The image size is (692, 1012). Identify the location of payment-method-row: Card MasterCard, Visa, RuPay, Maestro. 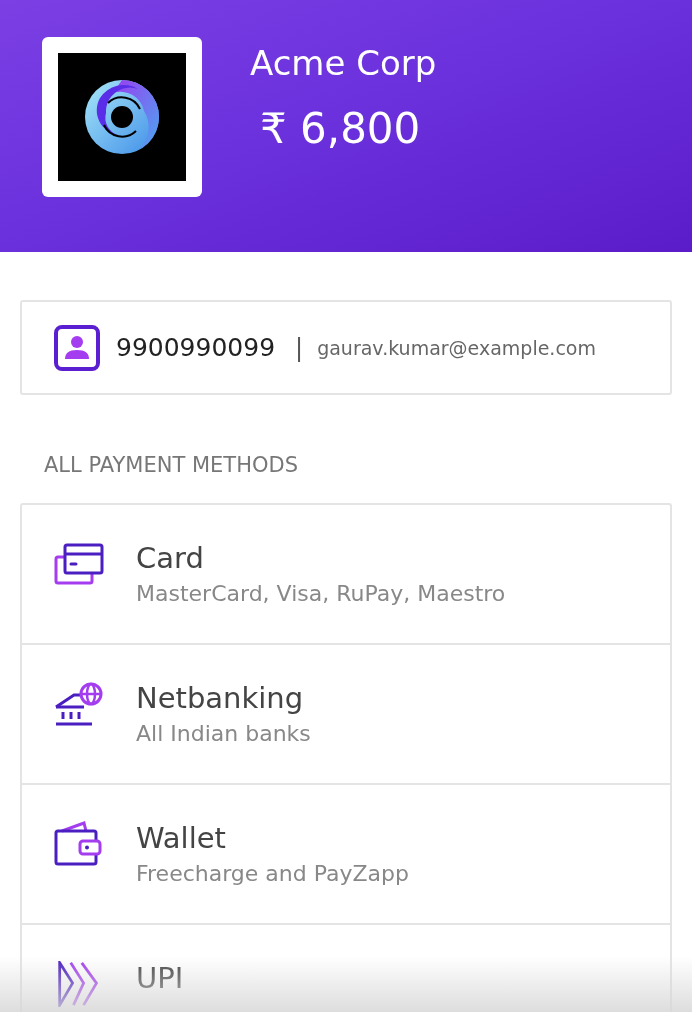
(346, 575).